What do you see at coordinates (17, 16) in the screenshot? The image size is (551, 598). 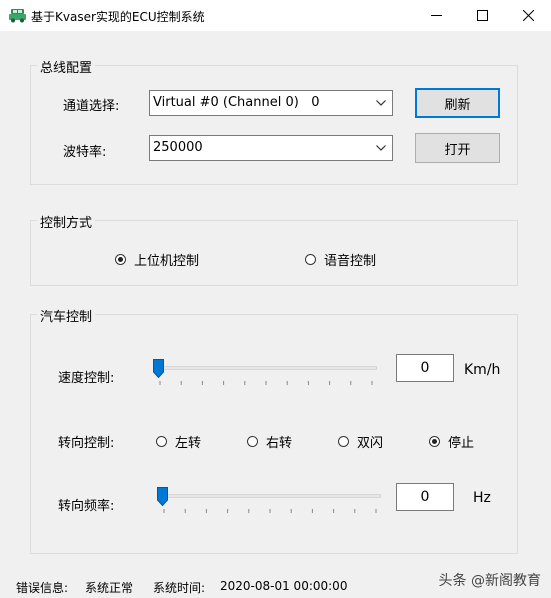 I see `app-car-icon` at bounding box center [17, 16].